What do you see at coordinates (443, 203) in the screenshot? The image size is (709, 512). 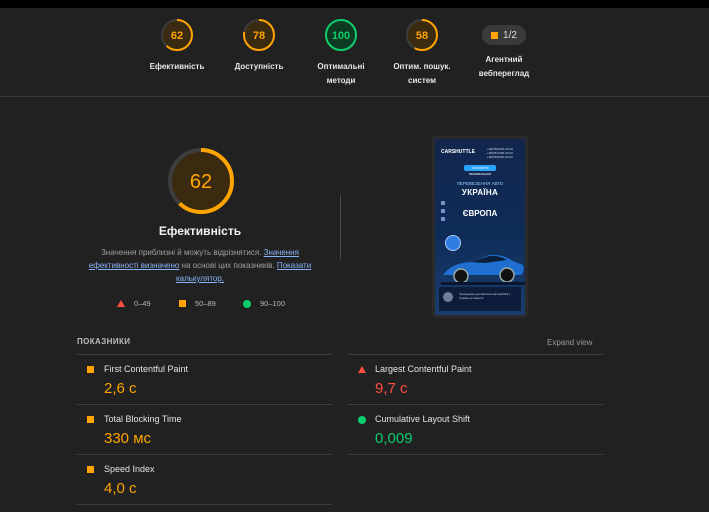 I see `social-icon` at bounding box center [443, 203].